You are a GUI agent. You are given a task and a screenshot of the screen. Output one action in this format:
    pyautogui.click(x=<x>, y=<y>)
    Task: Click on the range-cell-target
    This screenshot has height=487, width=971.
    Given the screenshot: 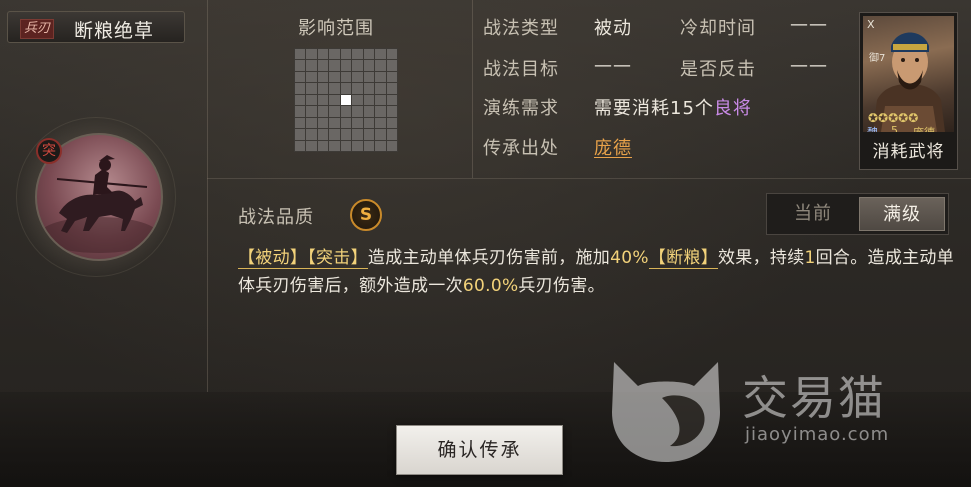 What is the action you would take?
    pyautogui.click(x=346, y=100)
    